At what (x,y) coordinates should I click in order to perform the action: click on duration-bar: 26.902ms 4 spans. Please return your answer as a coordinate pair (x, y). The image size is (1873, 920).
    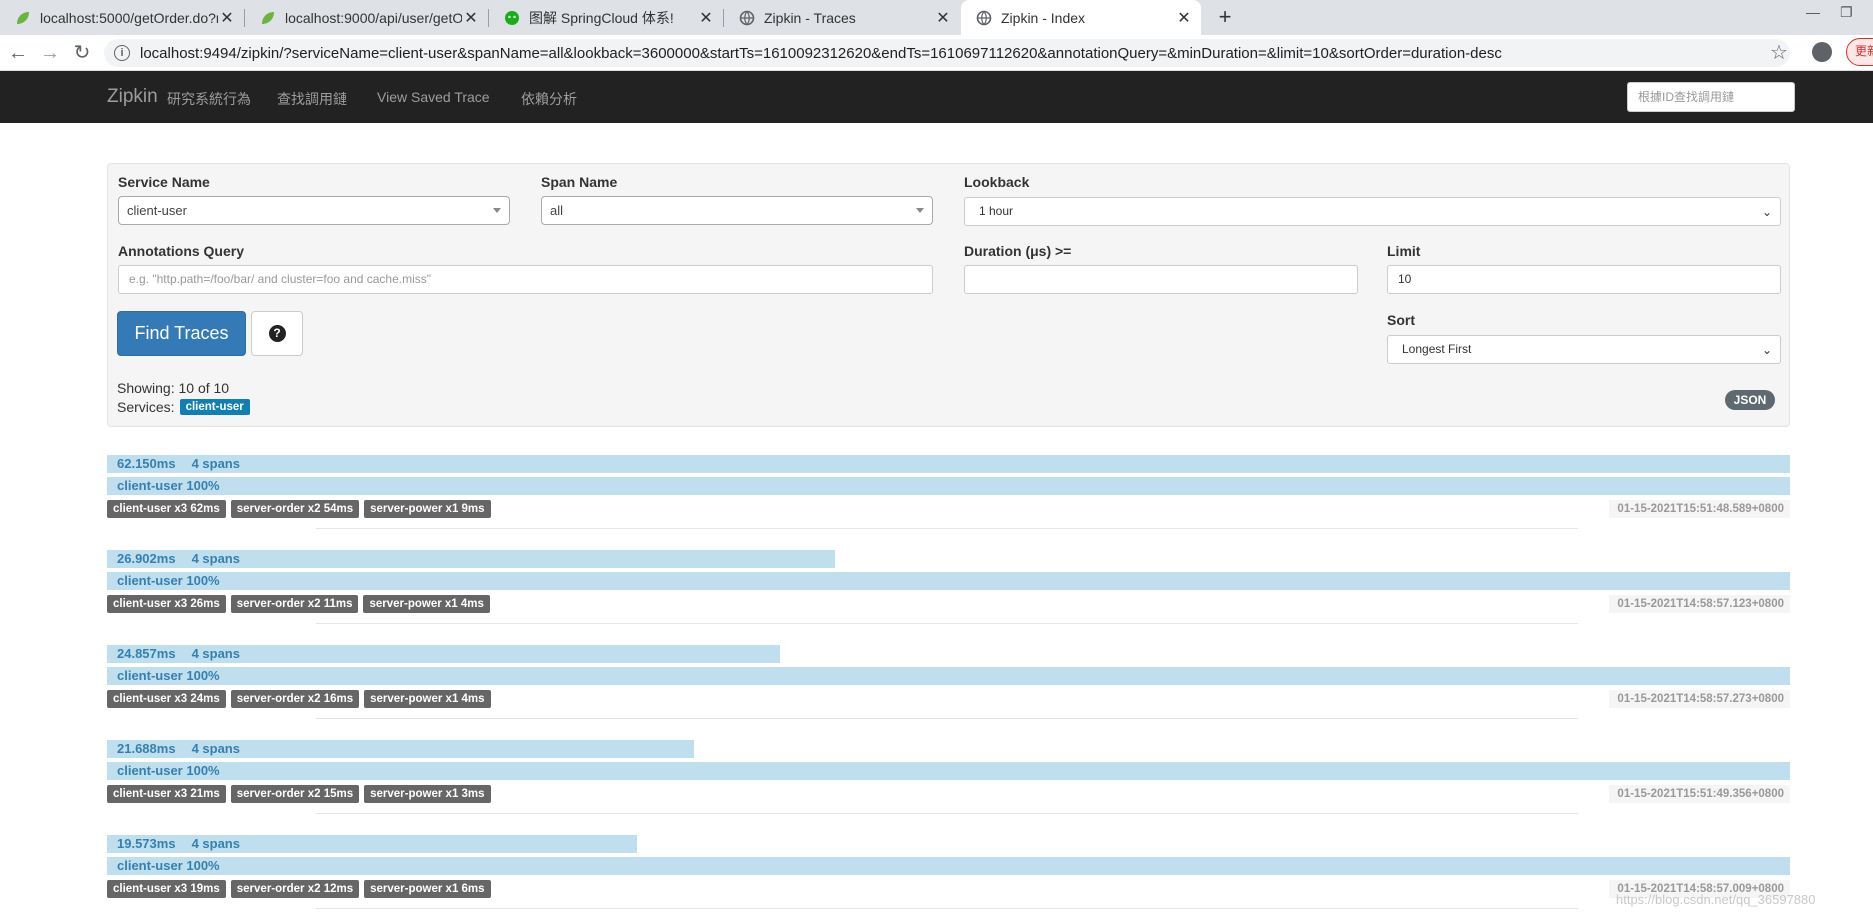
    Looking at the image, I should click on (471, 559).